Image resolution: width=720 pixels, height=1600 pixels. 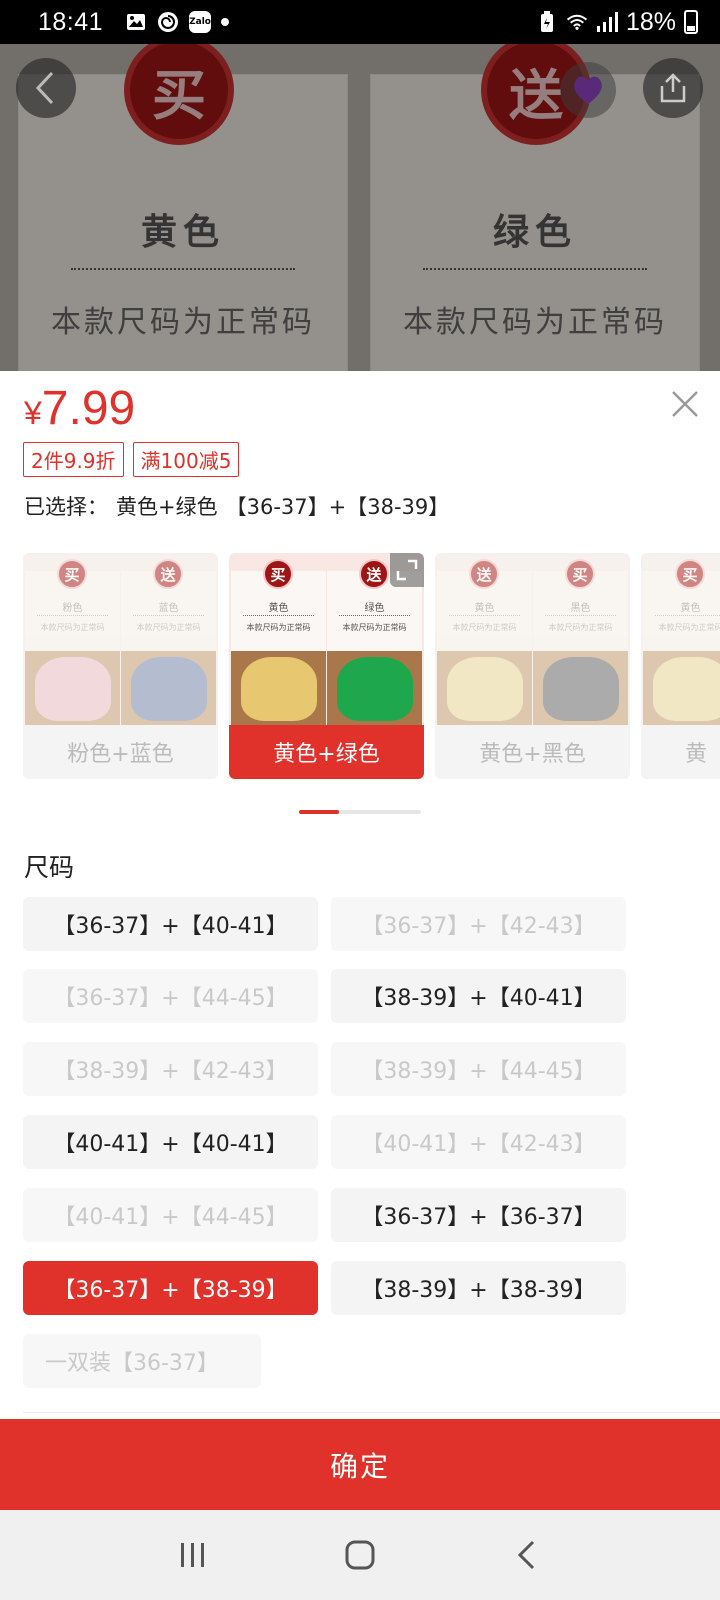 What do you see at coordinates (680, 752) in the screenshot?
I see `combo-label: 黄` at bounding box center [680, 752].